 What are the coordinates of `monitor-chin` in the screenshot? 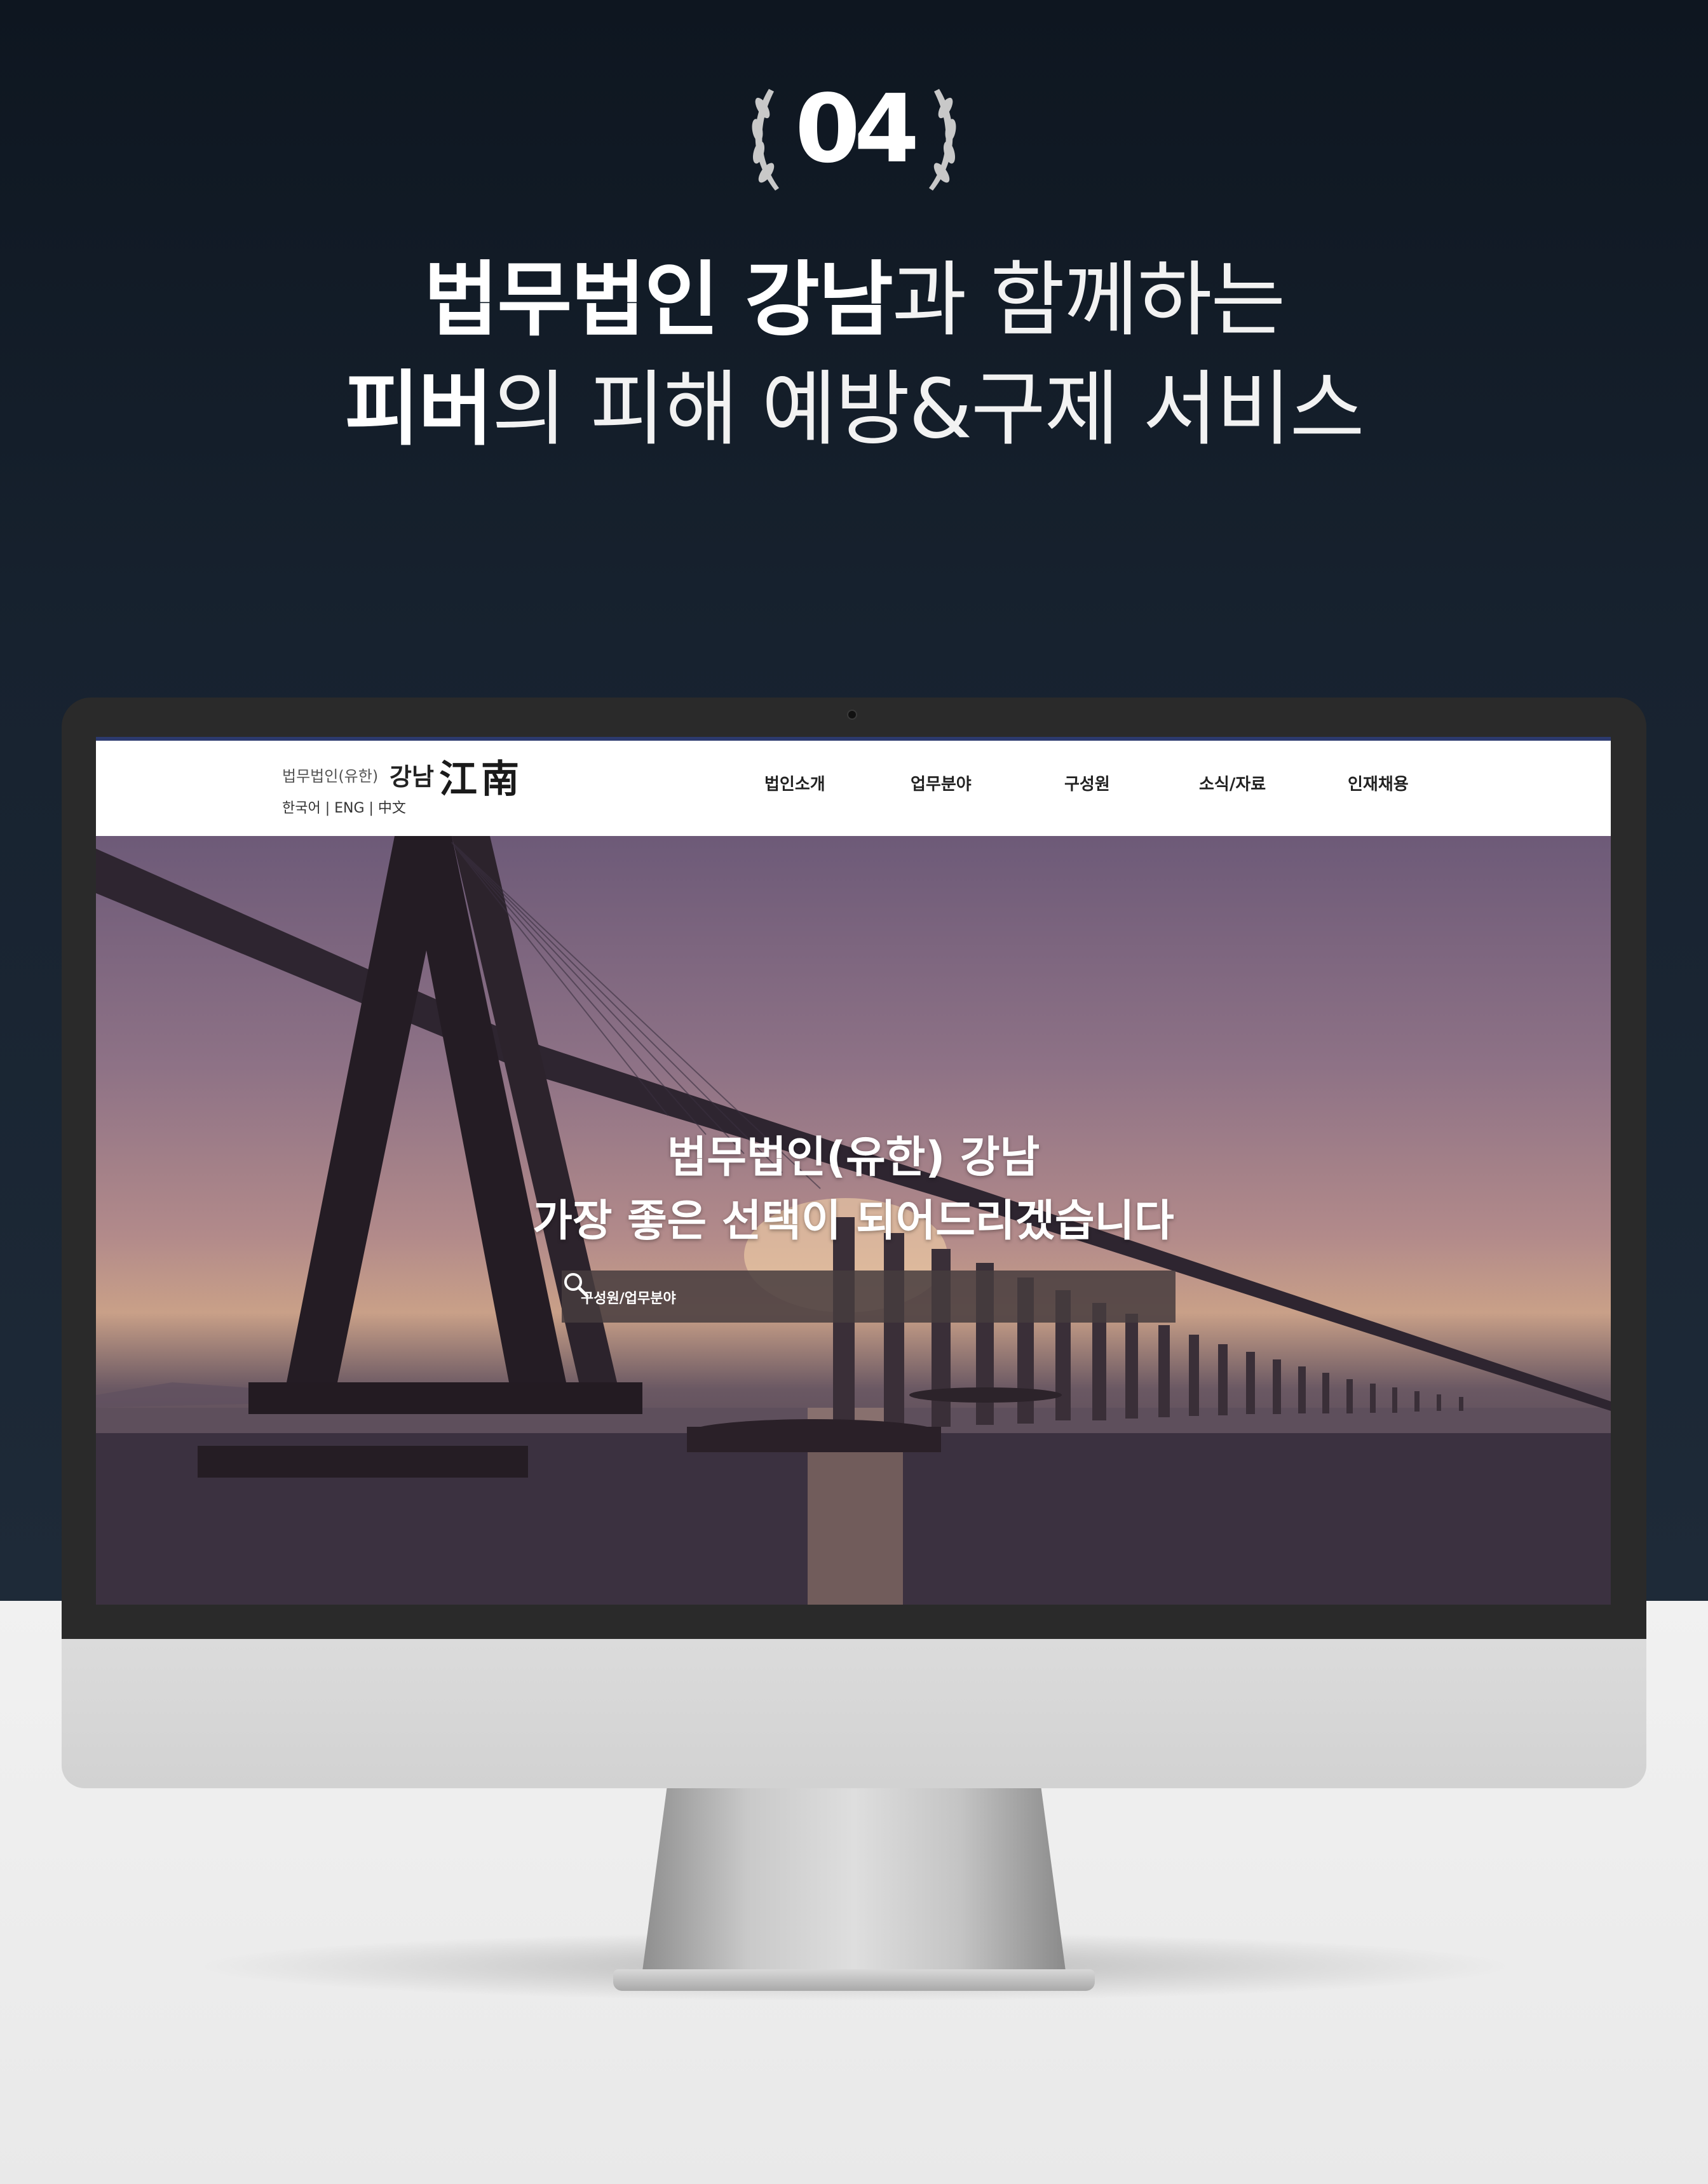 It's located at (854, 1707).